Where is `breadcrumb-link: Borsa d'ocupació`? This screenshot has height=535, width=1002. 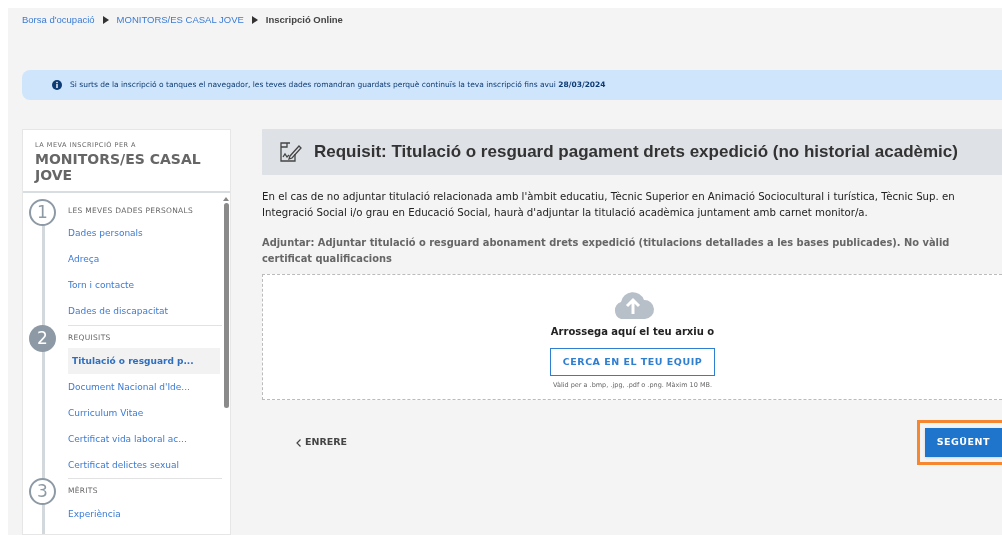 breadcrumb-link: Borsa d'ocupació is located at coordinates (58, 20).